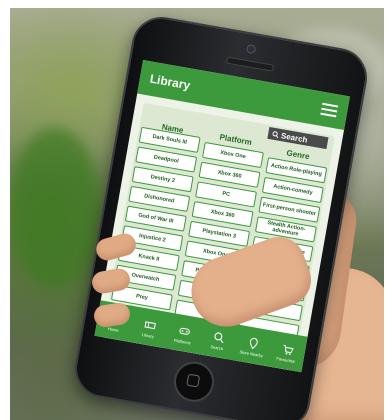 Image resolution: width=392 pixels, height=420 pixels. Describe the element at coordinates (251, 353) in the screenshot. I see `nav-label: Store Nearby` at that location.